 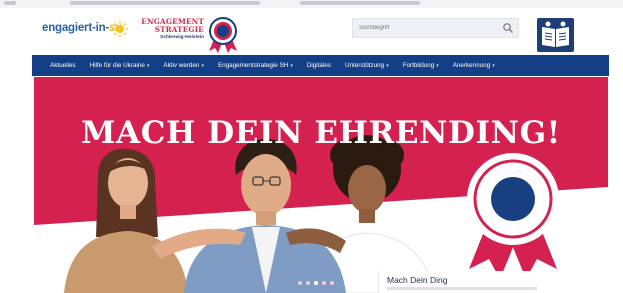 What do you see at coordinates (117, 65) in the screenshot?
I see `nav-item-label: Hilfe für die Ukraine` at bounding box center [117, 65].